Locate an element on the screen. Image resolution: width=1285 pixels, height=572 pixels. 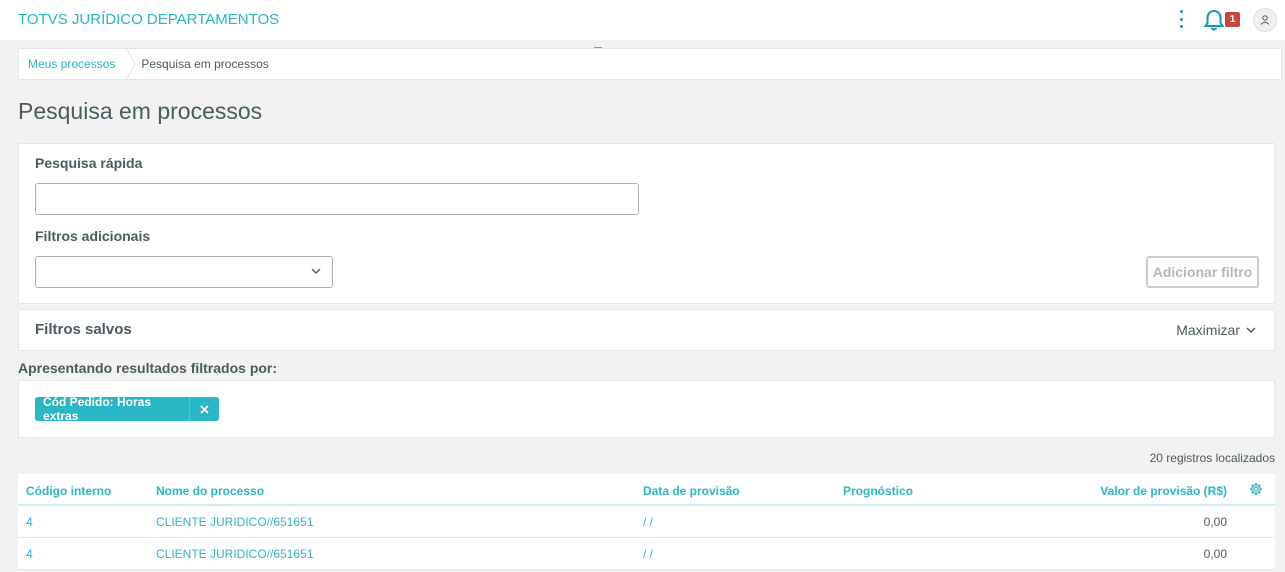
results-filter-label: Apresentando resultados filtrados por: is located at coordinates (148, 368).